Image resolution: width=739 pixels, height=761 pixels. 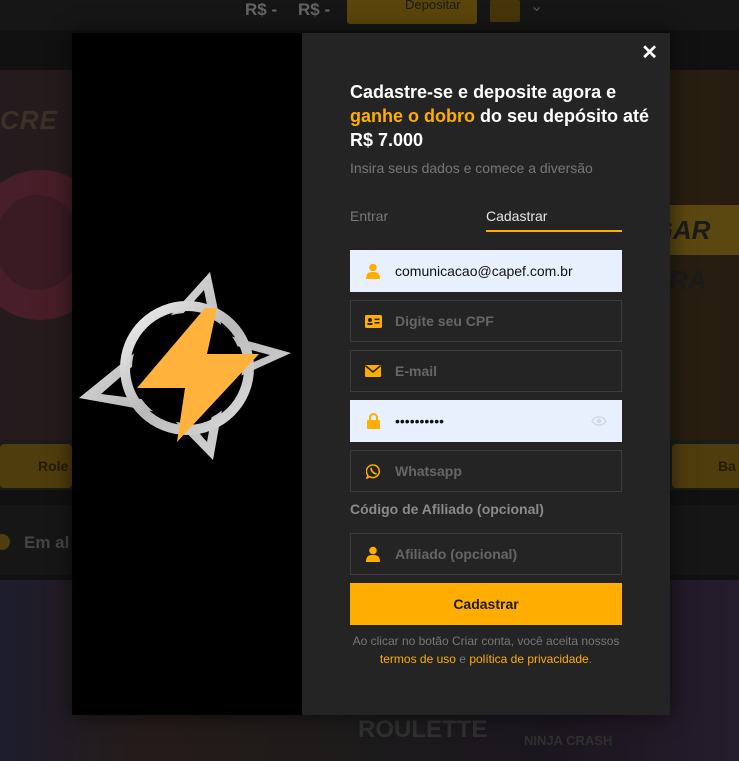 I want to click on affiliate-field: Afiliado (opcional), so click(x=486, y=554).